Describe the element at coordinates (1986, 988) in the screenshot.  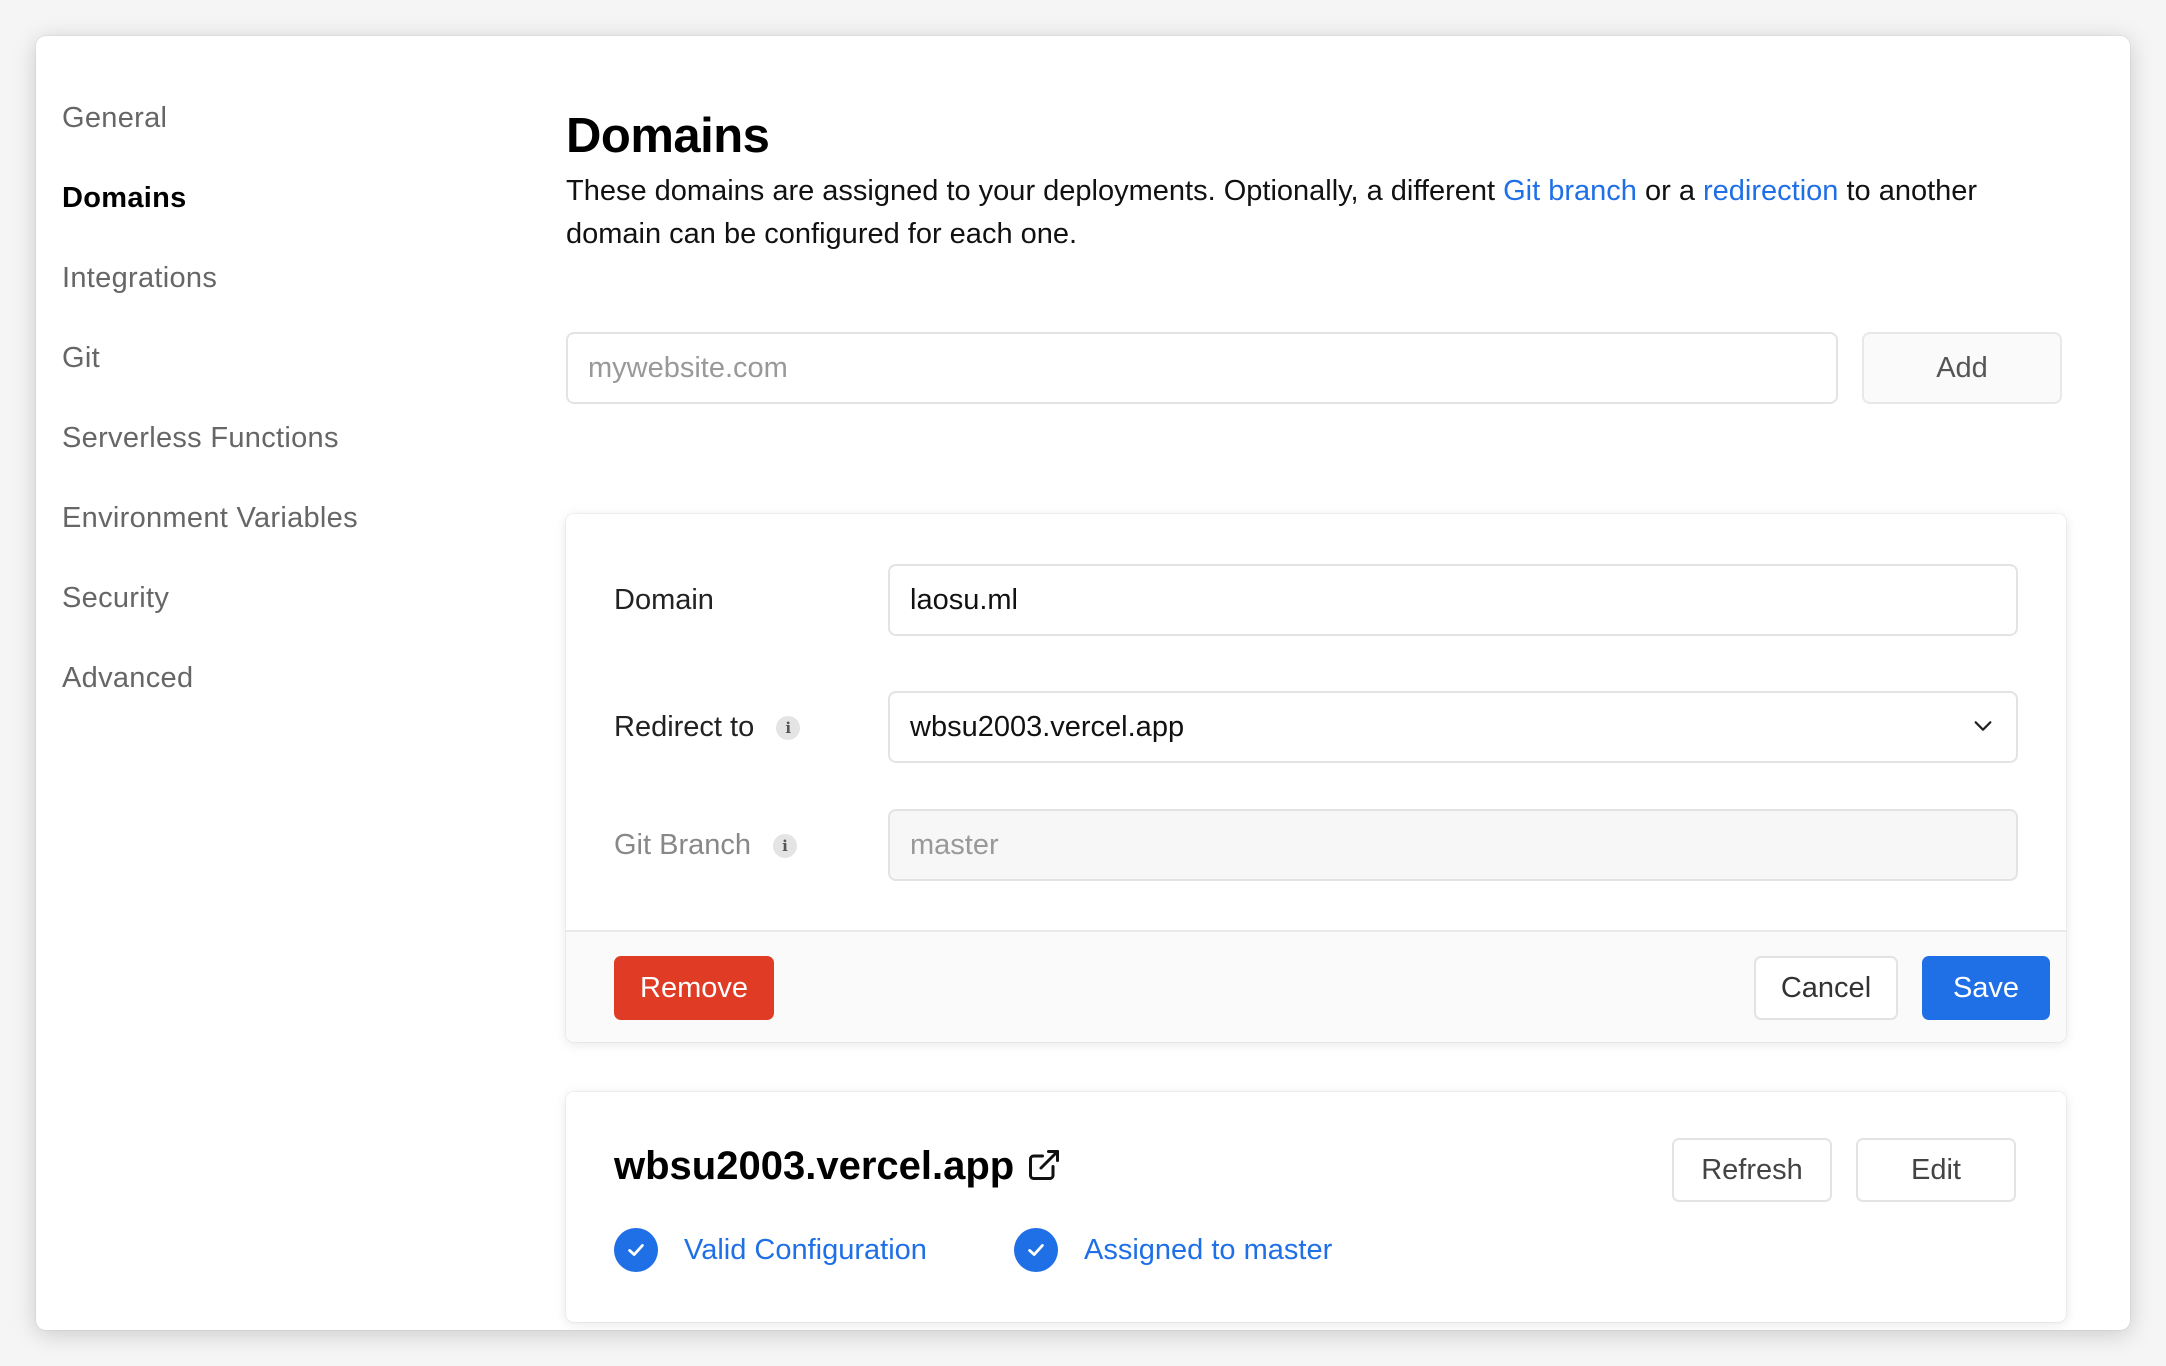
I see `save-button: Save` at that location.